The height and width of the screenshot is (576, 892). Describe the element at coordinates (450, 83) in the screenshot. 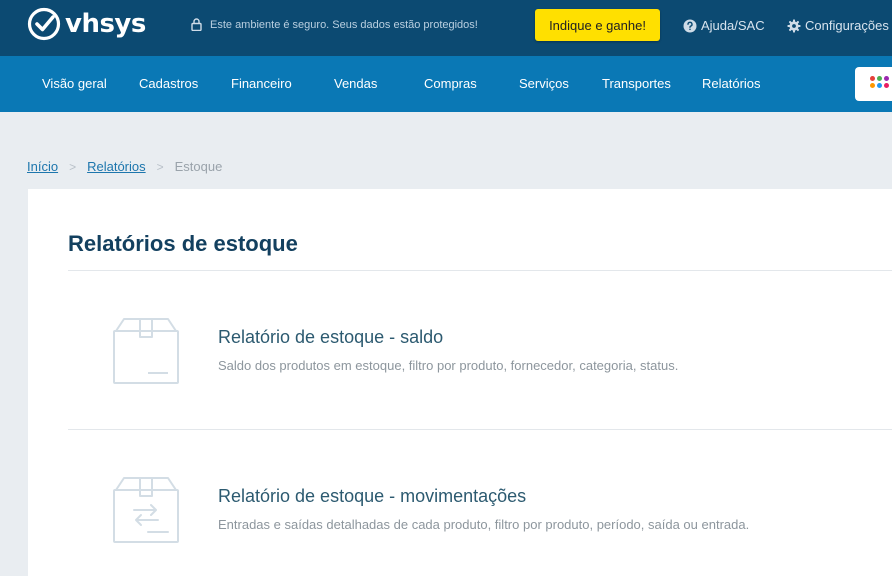

I see `nav-item-compras: Compras` at that location.